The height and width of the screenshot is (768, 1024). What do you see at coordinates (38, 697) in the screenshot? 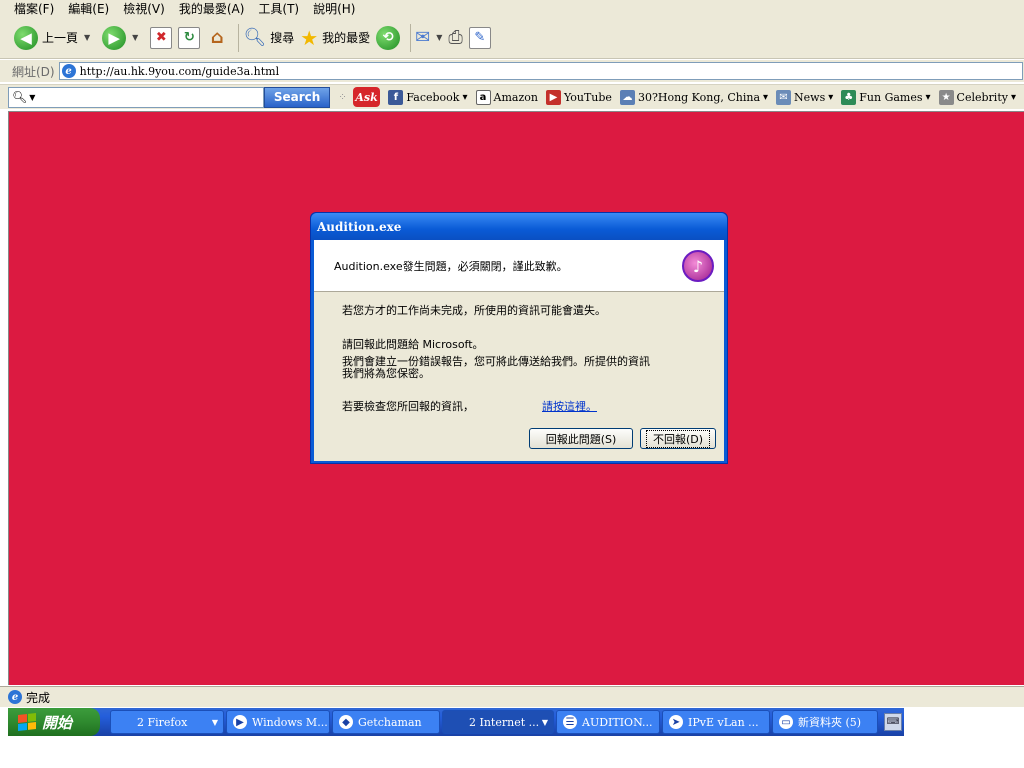
I see `status-text: 完成` at bounding box center [38, 697].